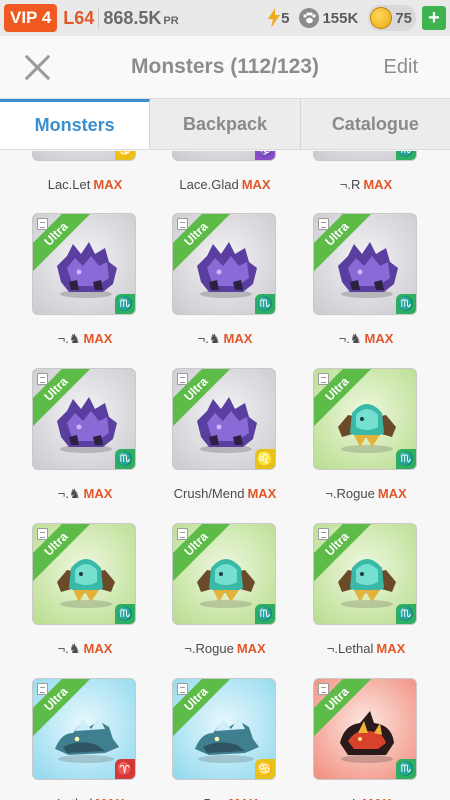 Image resolution: width=450 pixels, height=800 pixels. What do you see at coordinates (69, 184) in the screenshot?
I see `monster-name: Lac.Let` at bounding box center [69, 184].